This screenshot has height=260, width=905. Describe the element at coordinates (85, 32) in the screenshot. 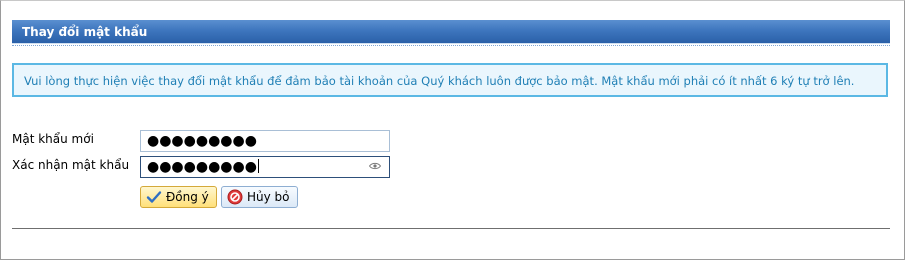

I see `page-title: Thay đổi mật khẩu` at that location.